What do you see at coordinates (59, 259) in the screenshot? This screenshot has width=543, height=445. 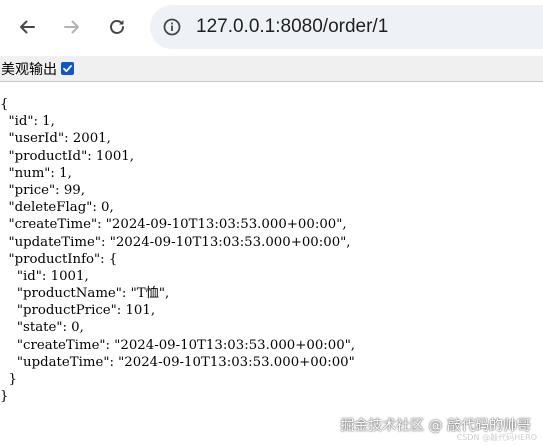 I see `json-line: "productInfo": {` at bounding box center [59, 259].